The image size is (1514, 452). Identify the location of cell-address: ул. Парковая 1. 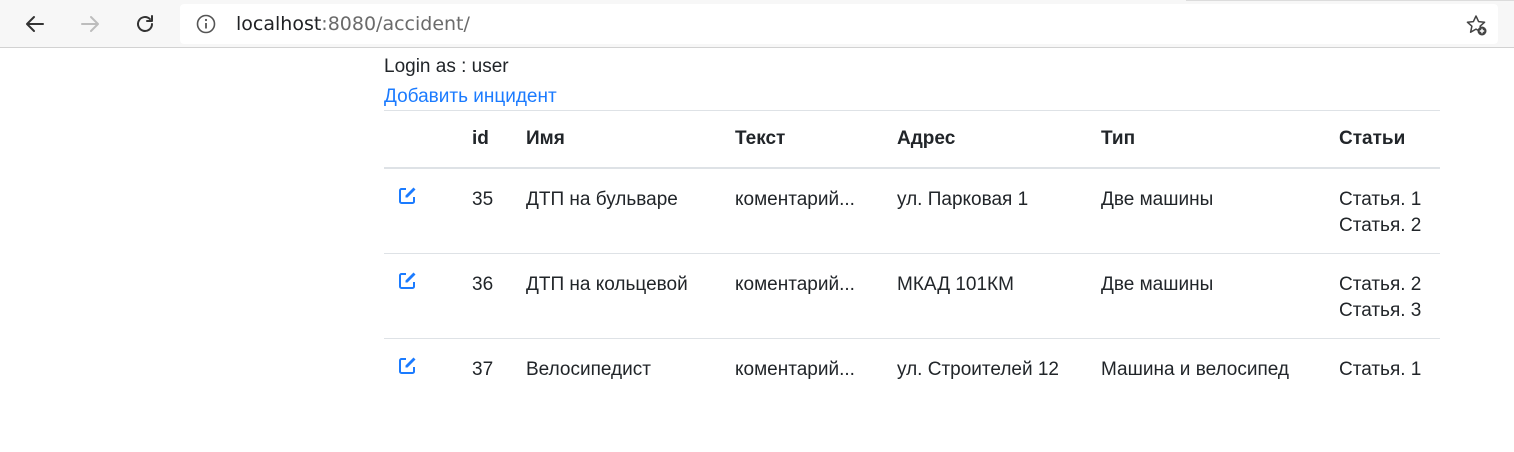
(963, 199).